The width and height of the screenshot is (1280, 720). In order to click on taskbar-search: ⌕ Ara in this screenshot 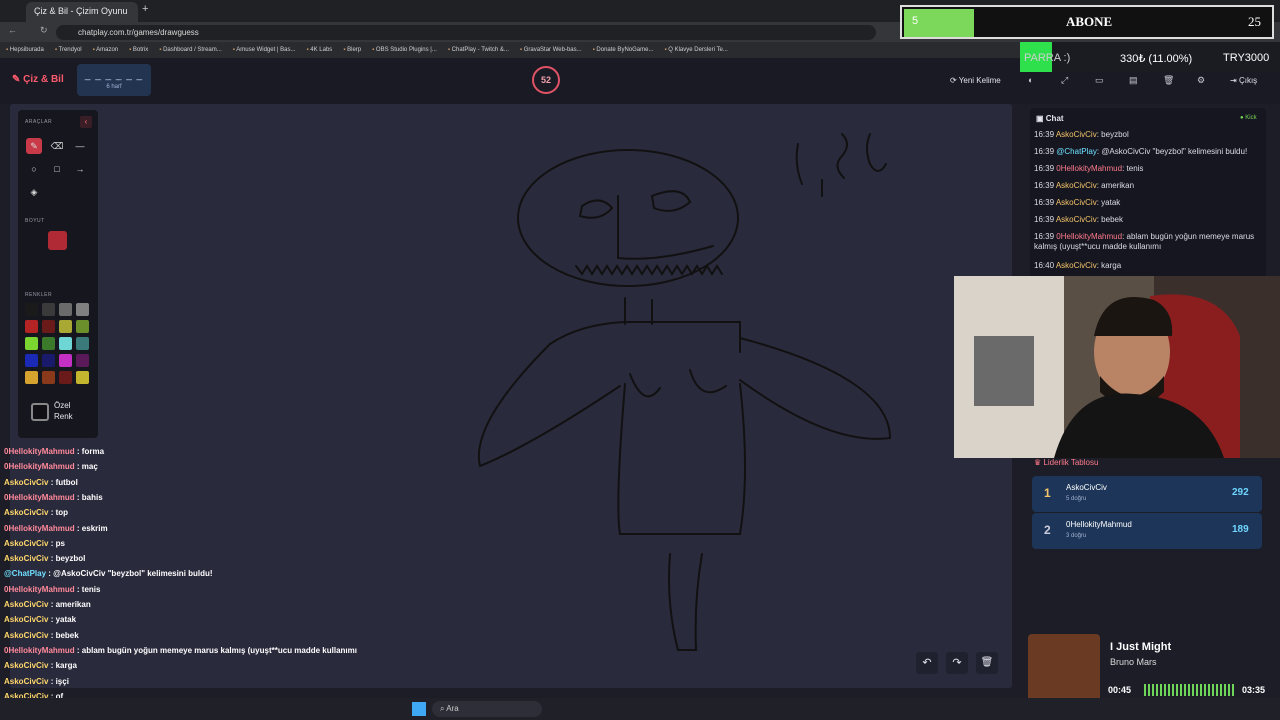, I will do `click(487, 709)`.